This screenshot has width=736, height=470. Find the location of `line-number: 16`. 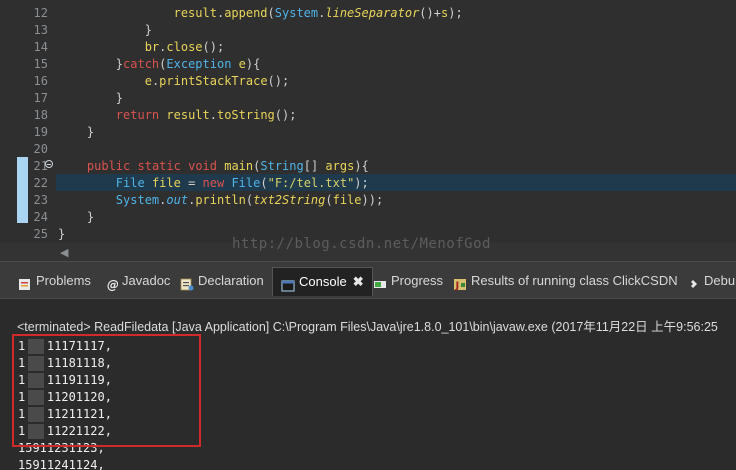

line-number: 16 is located at coordinates (40, 81).